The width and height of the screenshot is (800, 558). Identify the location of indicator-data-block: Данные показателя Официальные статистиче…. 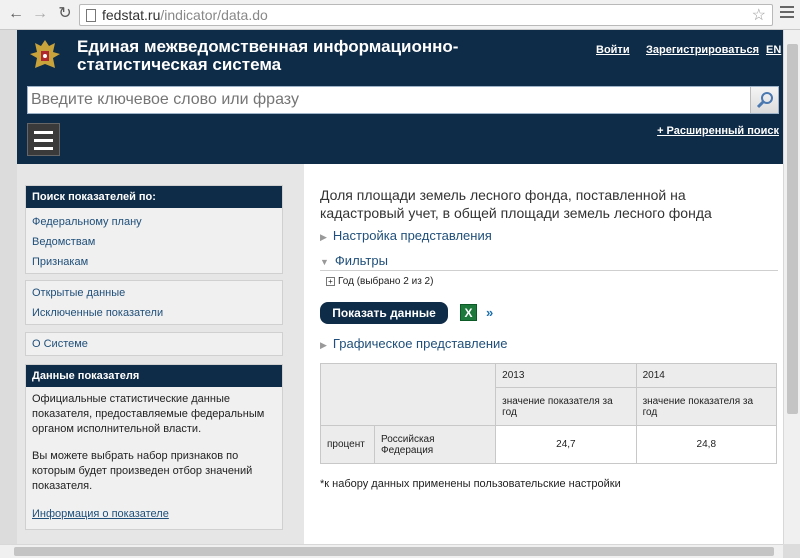
(154, 447).